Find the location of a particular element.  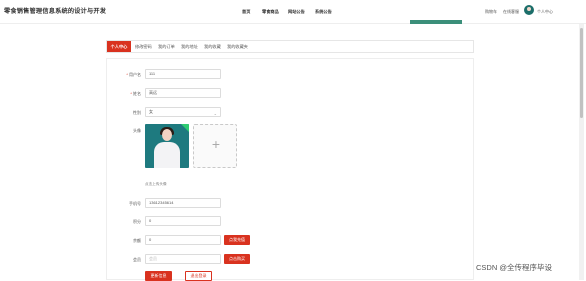

tab-my-favorites: 我的收藏 is located at coordinates (212, 46).